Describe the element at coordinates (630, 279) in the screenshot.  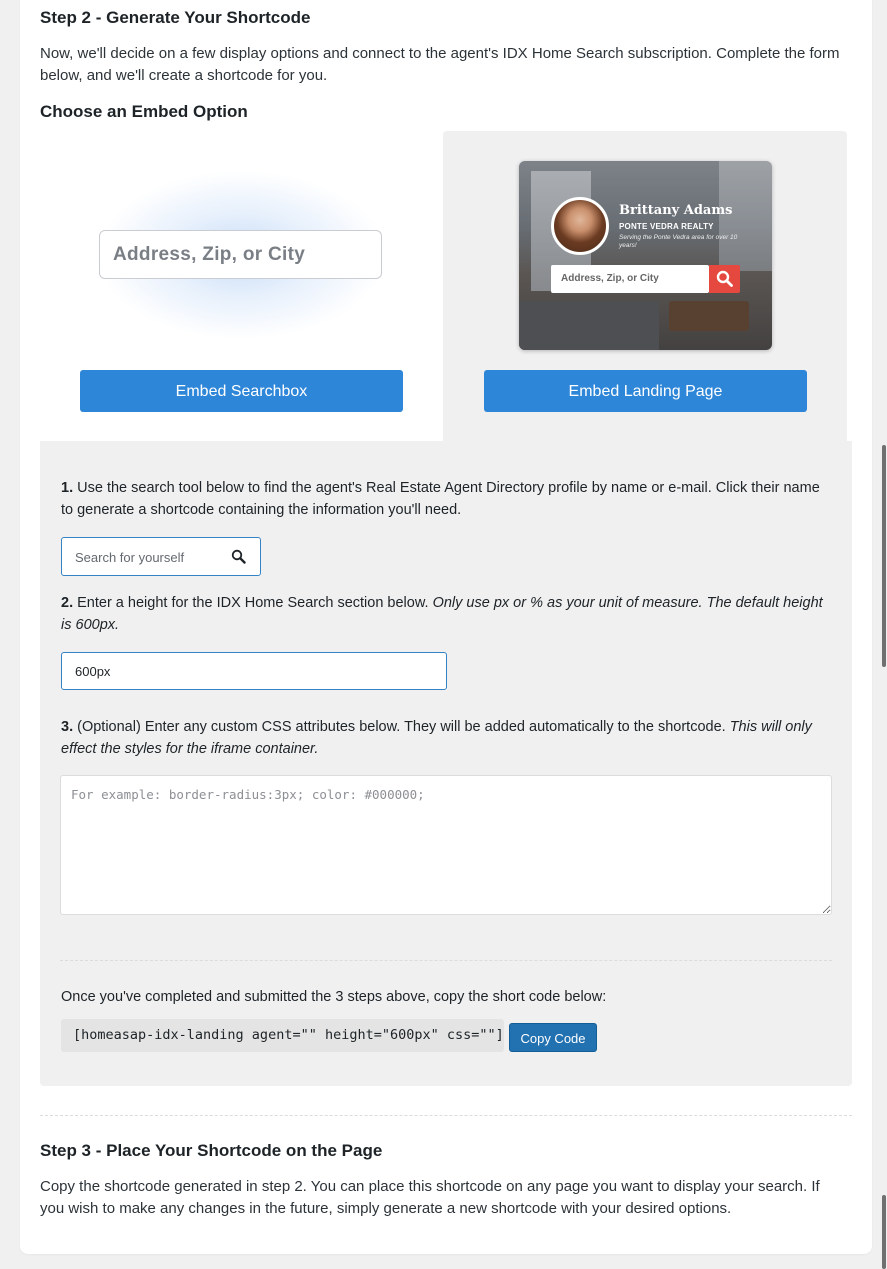
I see `preview-search-field: Address, Zip, or City` at that location.